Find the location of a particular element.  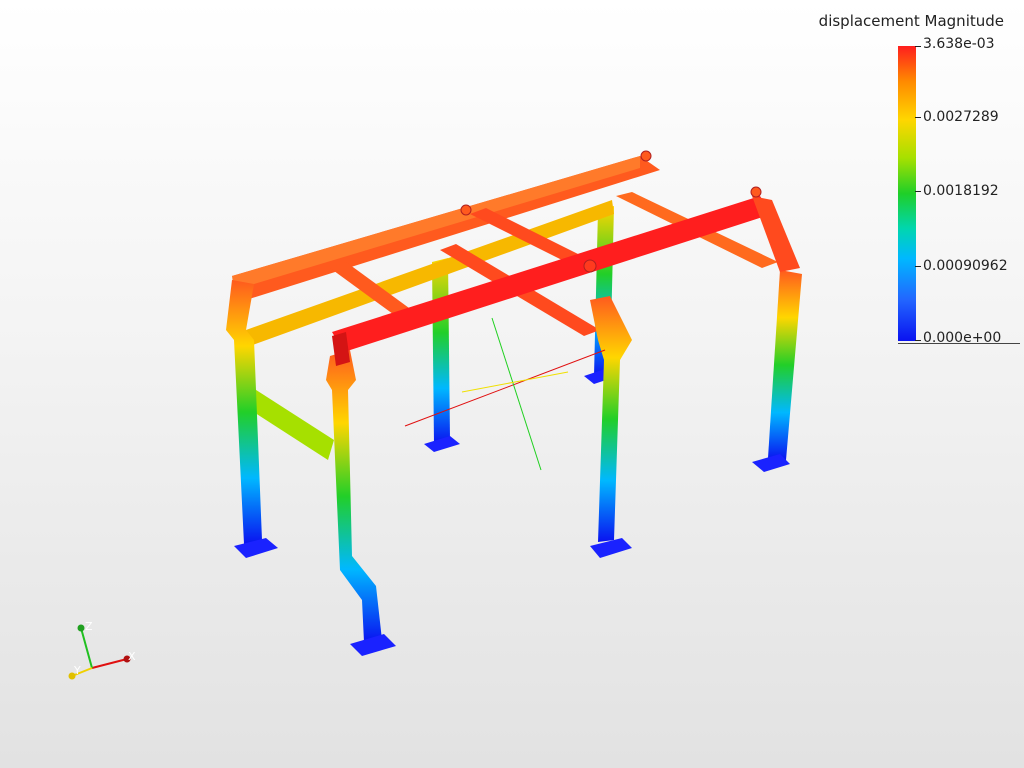

foot-front-center is located at coordinates (373, 645).